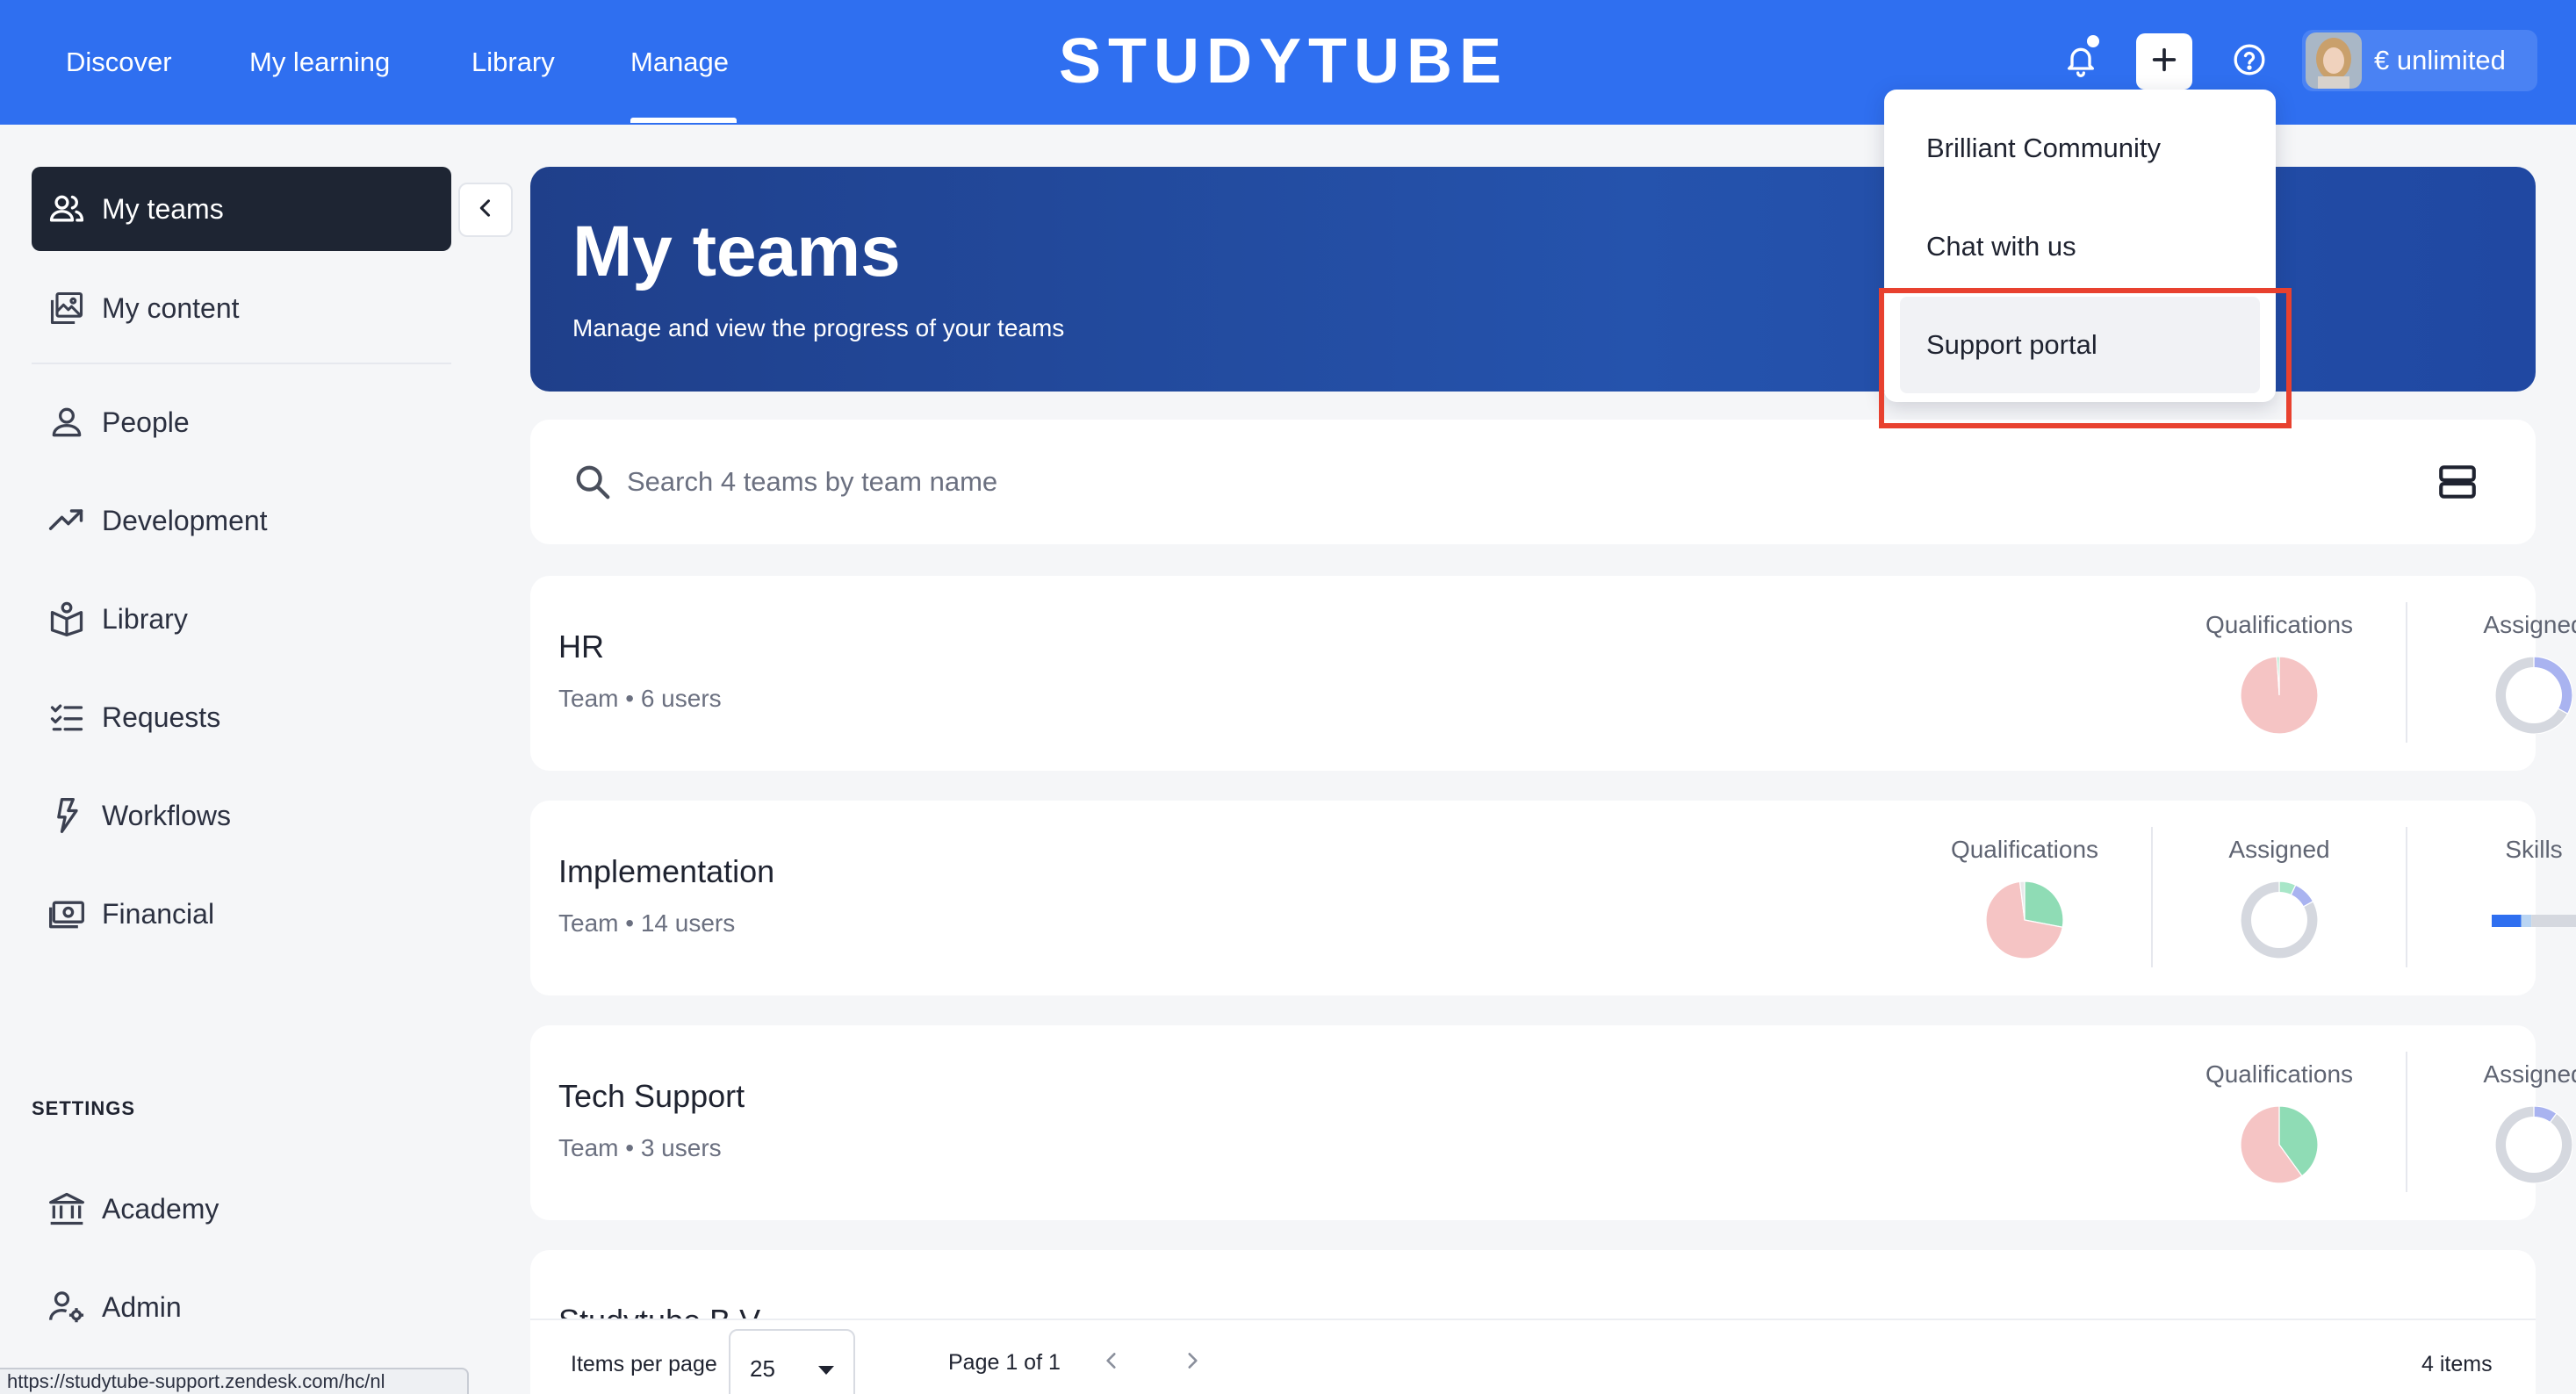 The image size is (2576, 1394). What do you see at coordinates (1533, 1356) in the screenshot?
I see `pagination-bar: Items per page 25 Page 1 of 1 4 items` at bounding box center [1533, 1356].